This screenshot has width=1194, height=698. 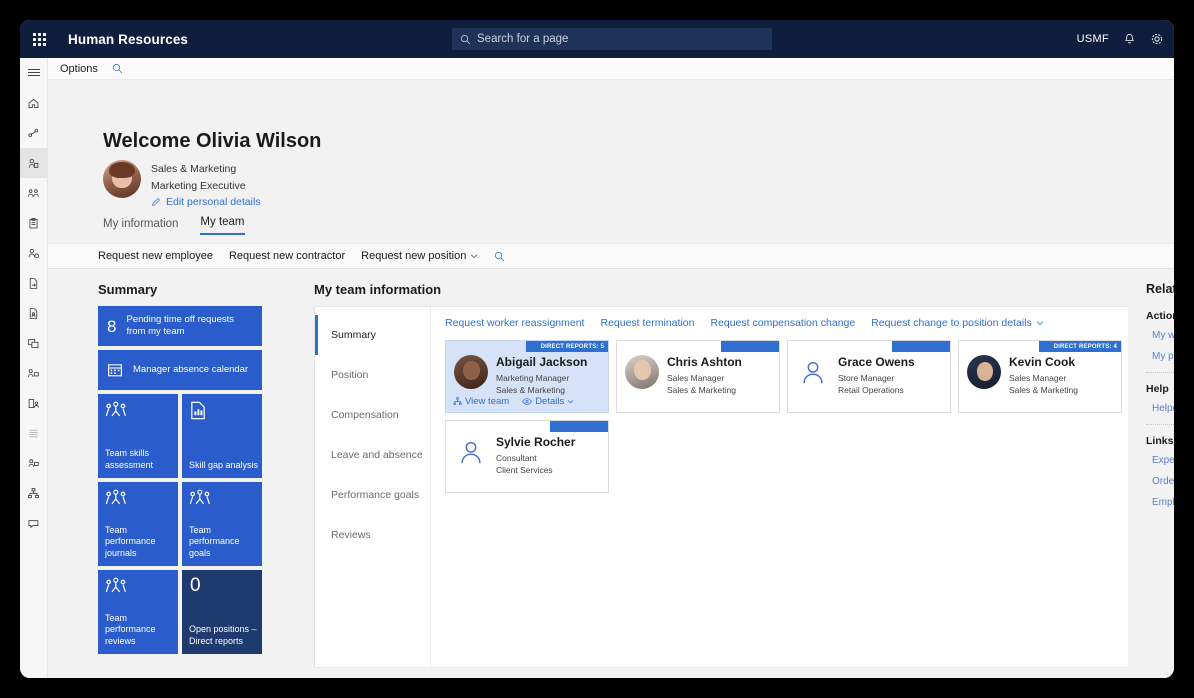 What do you see at coordinates (222, 436) in the screenshot?
I see `tile-skill-gap-analysis: Skill gap analysis` at bounding box center [222, 436].